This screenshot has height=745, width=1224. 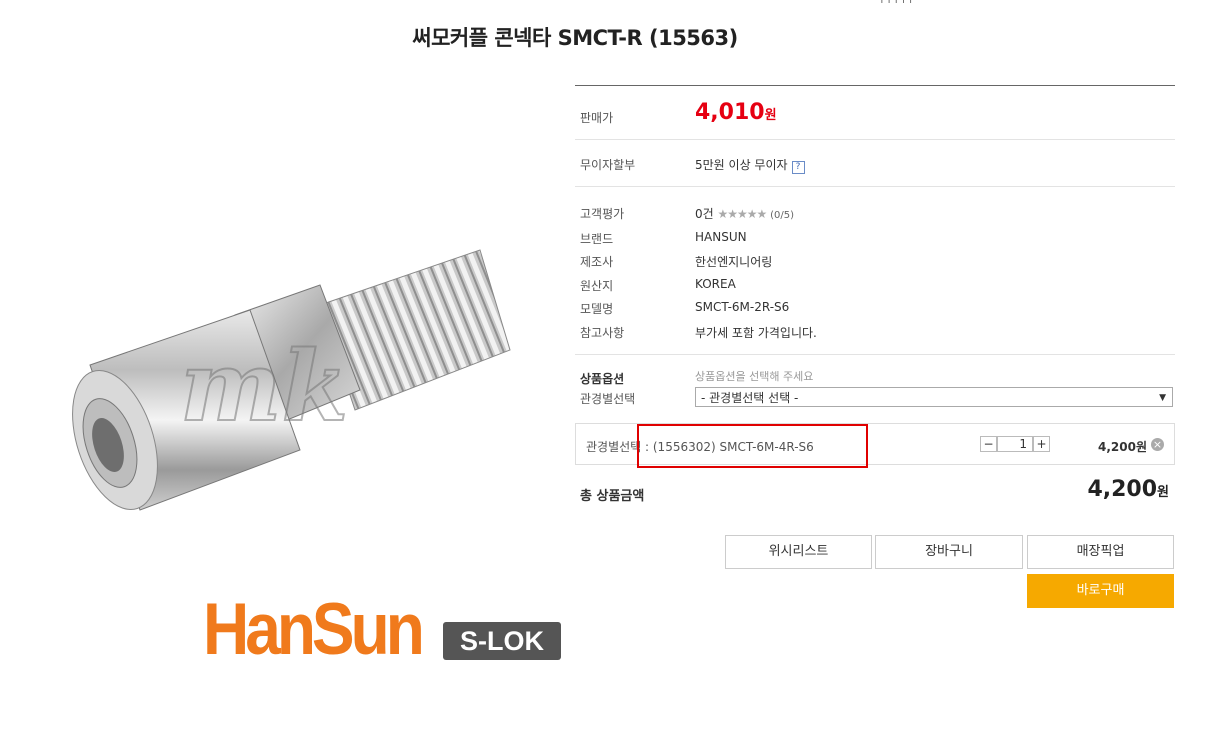 What do you see at coordinates (934, 397) in the screenshot?
I see `option-select: - 관경별선택 선택 - ▼` at bounding box center [934, 397].